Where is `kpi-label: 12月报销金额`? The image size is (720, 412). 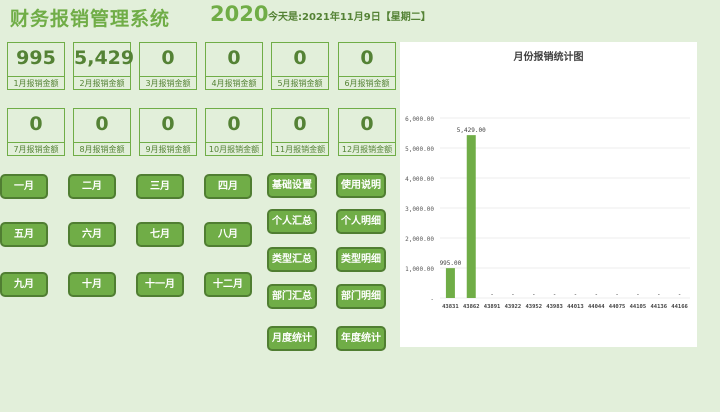
kpi-label: 12月报销金额 is located at coordinates (367, 149).